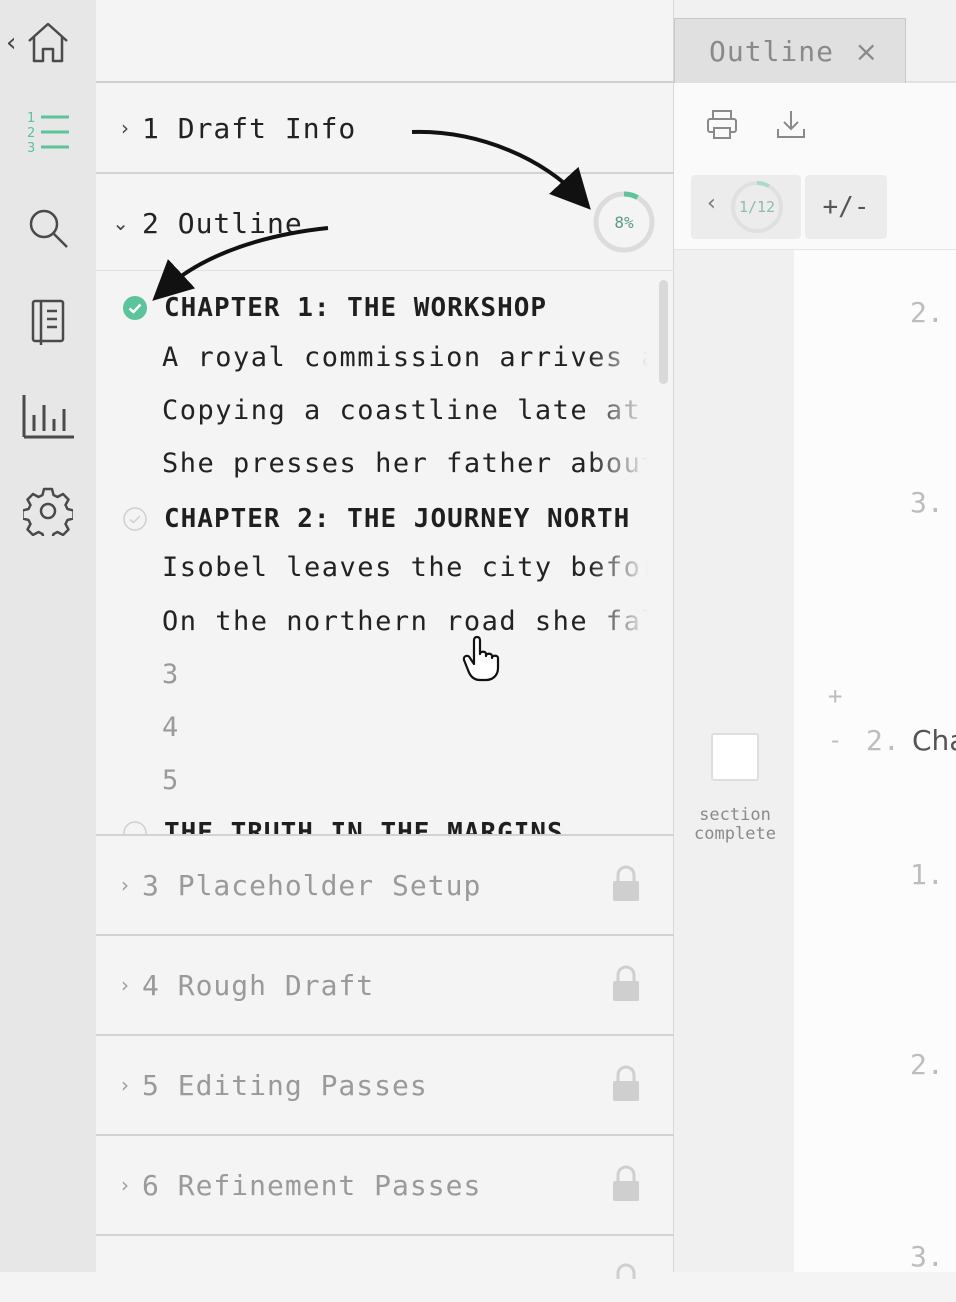 The height and width of the screenshot is (1302, 956). I want to click on editor-content: 2. 3. + - 2. Cha 1. 2. 3., so click(875, 761).